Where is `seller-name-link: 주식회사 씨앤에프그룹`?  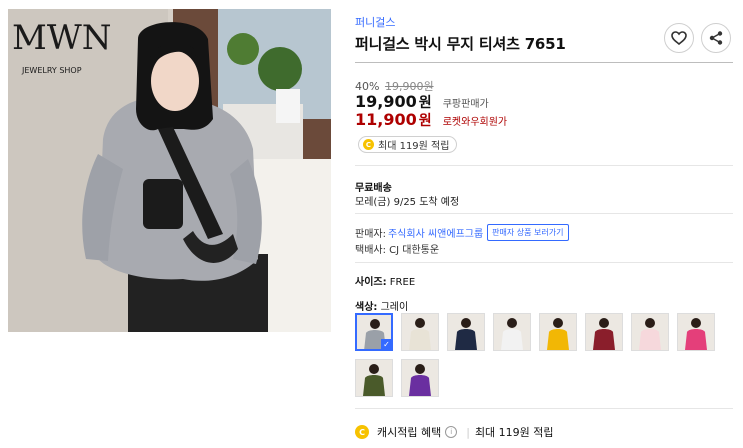 seller-name-link: 주식회사 씨앤에프그룹 is located at coordinates (435, 232).